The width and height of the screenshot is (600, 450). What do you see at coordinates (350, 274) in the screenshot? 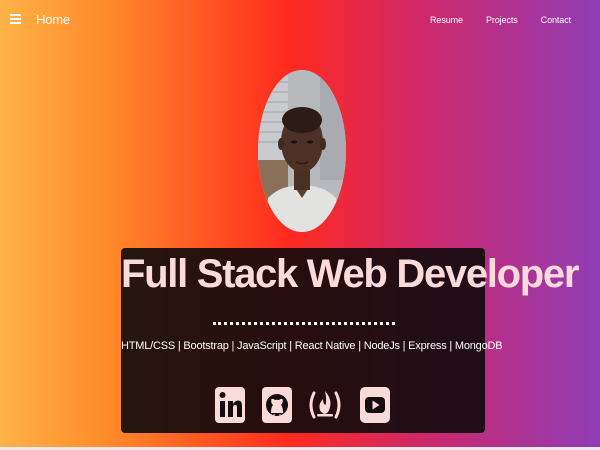
I see `hero-title: Full Stack Web Developer` at bounding box center [350, 274].